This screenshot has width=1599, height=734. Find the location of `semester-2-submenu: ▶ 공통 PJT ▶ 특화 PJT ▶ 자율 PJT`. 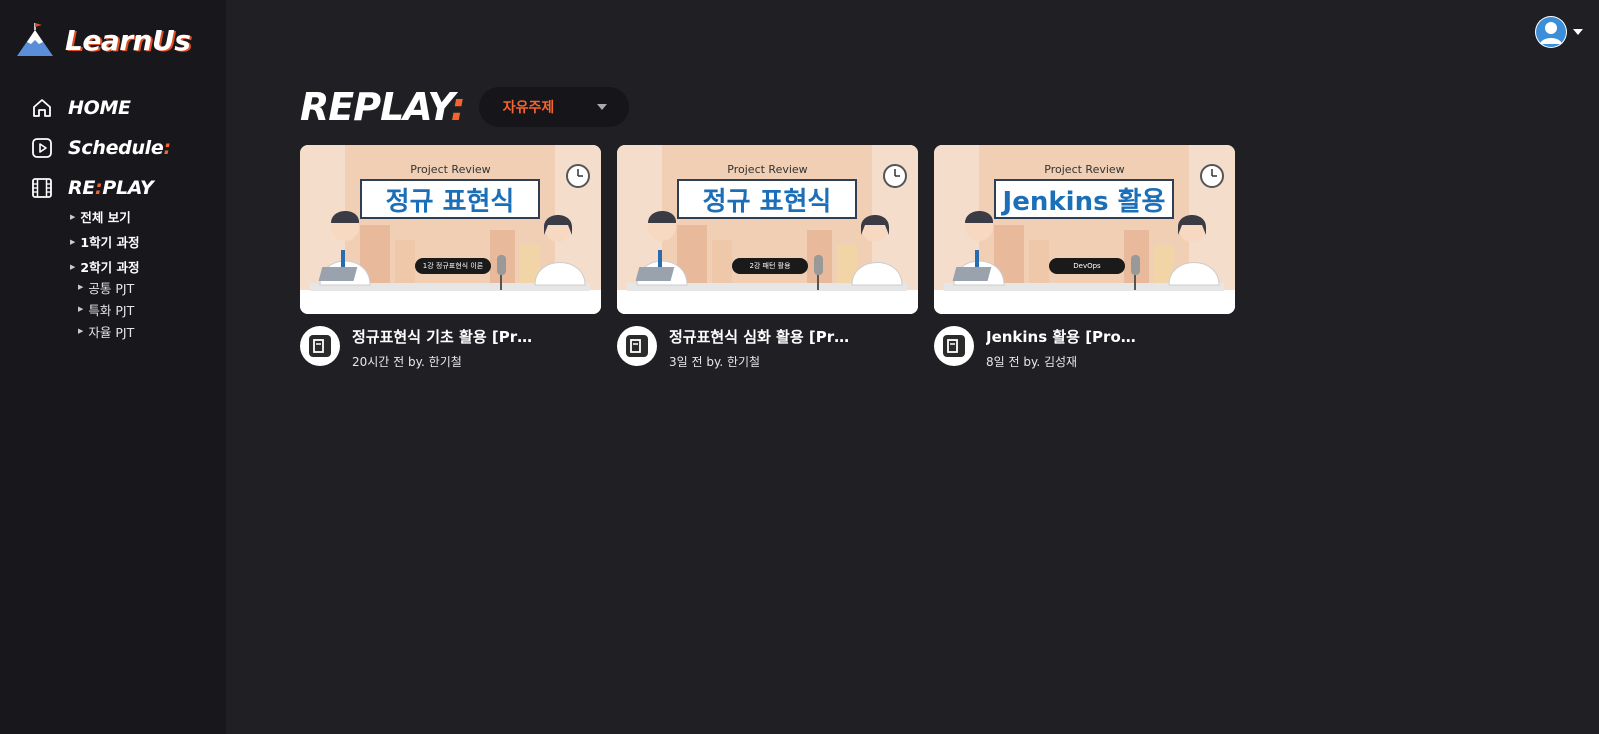

semester-2-submenu: ▶ 공통 PJT ▶ 특화 PJT ▶ 자율 PJT is located at coordinates (124, 309).